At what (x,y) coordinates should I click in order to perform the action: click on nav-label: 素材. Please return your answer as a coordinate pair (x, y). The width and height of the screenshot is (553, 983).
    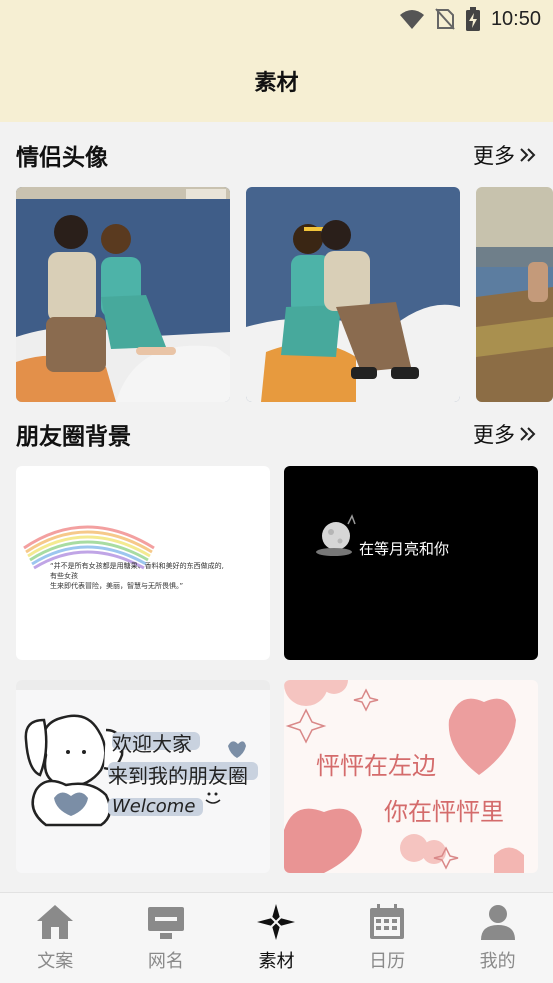
    Looking at the image, I should click on (276, 961).